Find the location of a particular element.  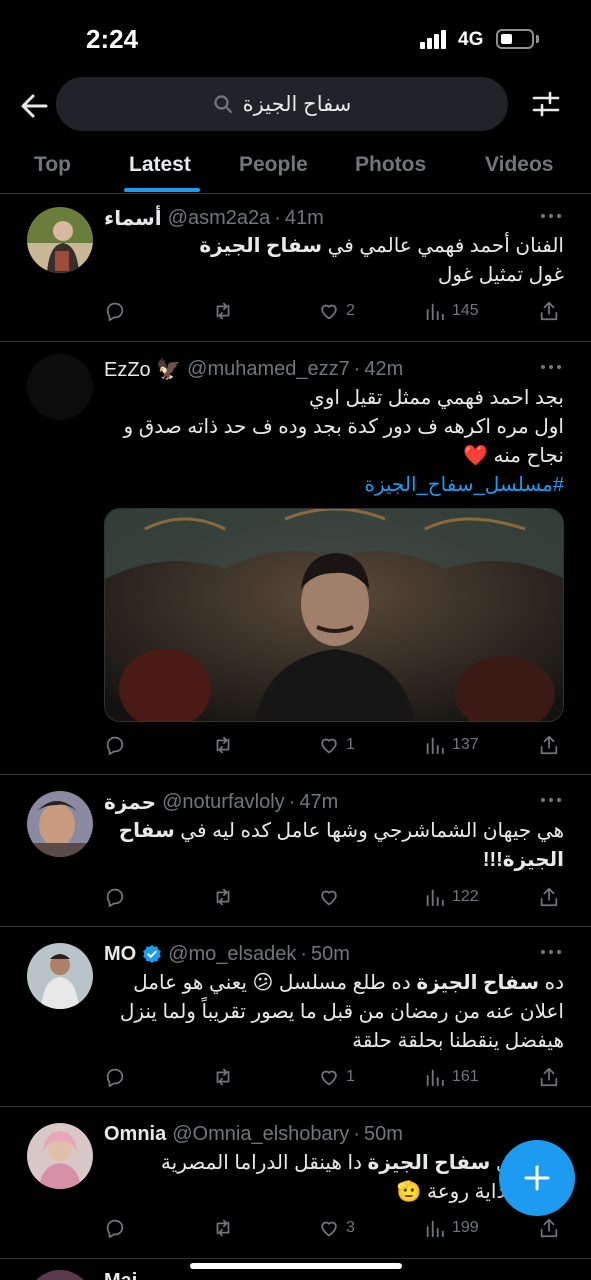

tweet-header: حمزة @noturfavloly · 47m is located at coordinates (221, 802).